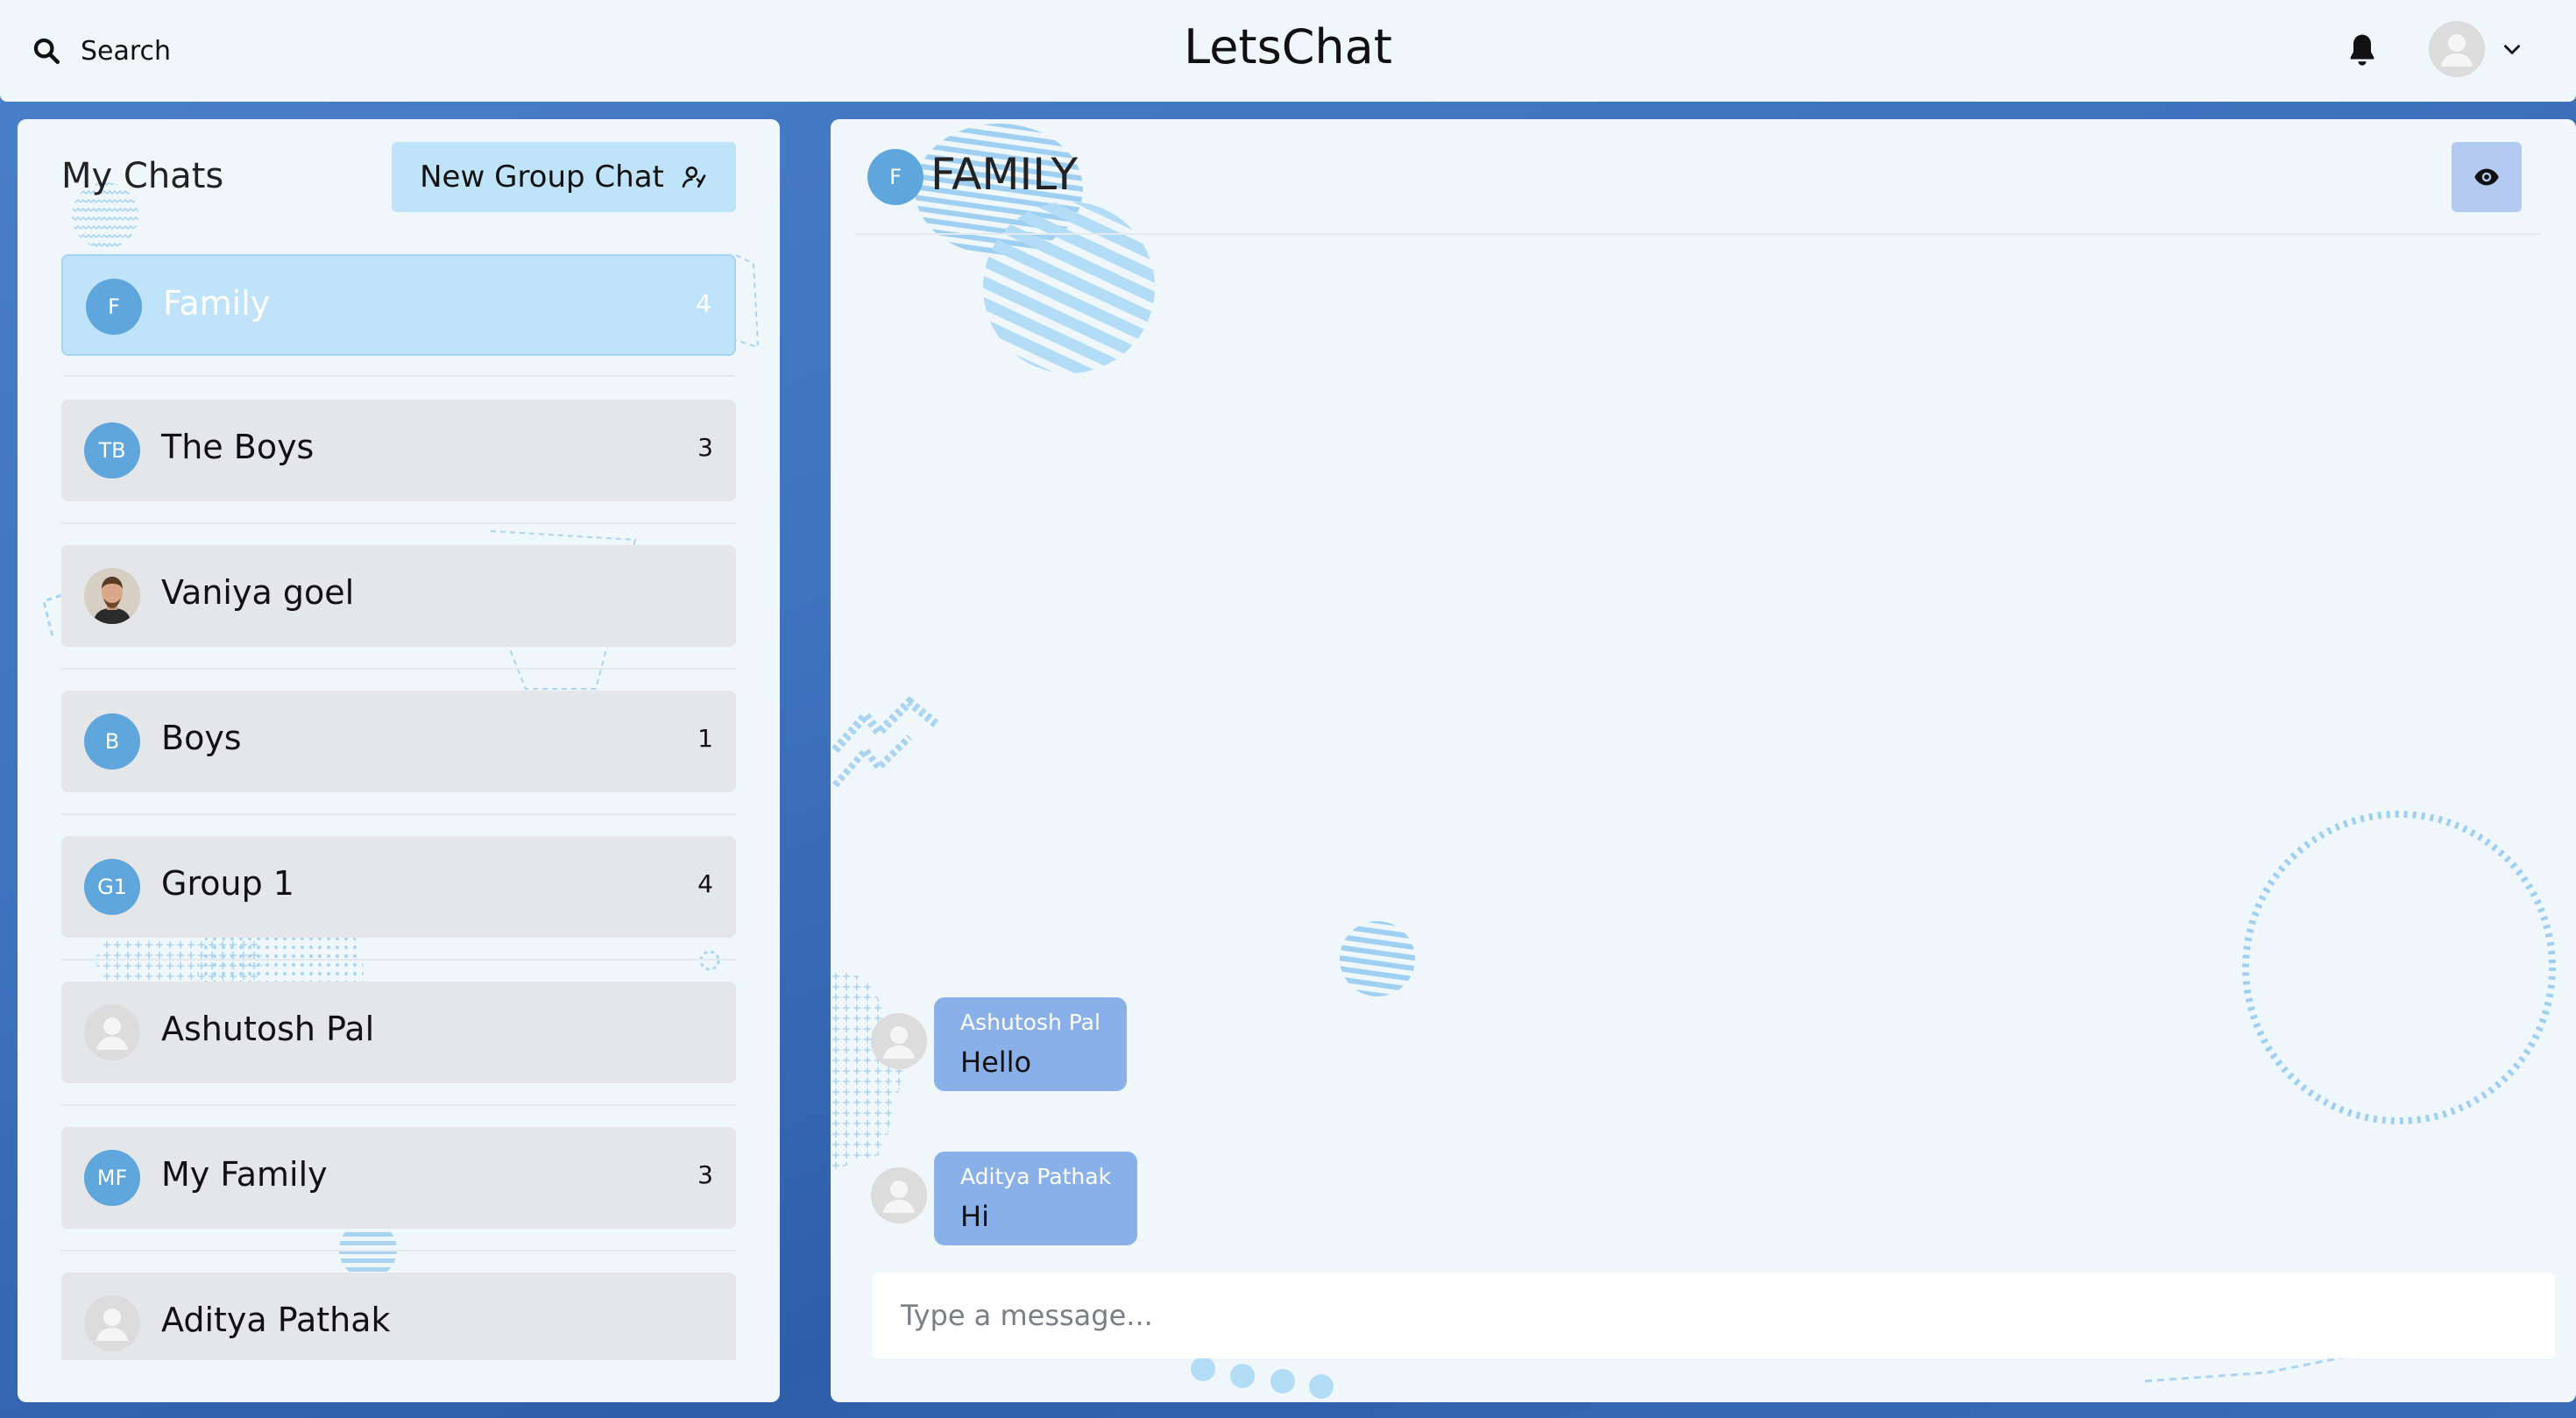 The width and height of the screenshot is (2576, 1418). I want to click on chevron-down-icon, so click(2512, 49).